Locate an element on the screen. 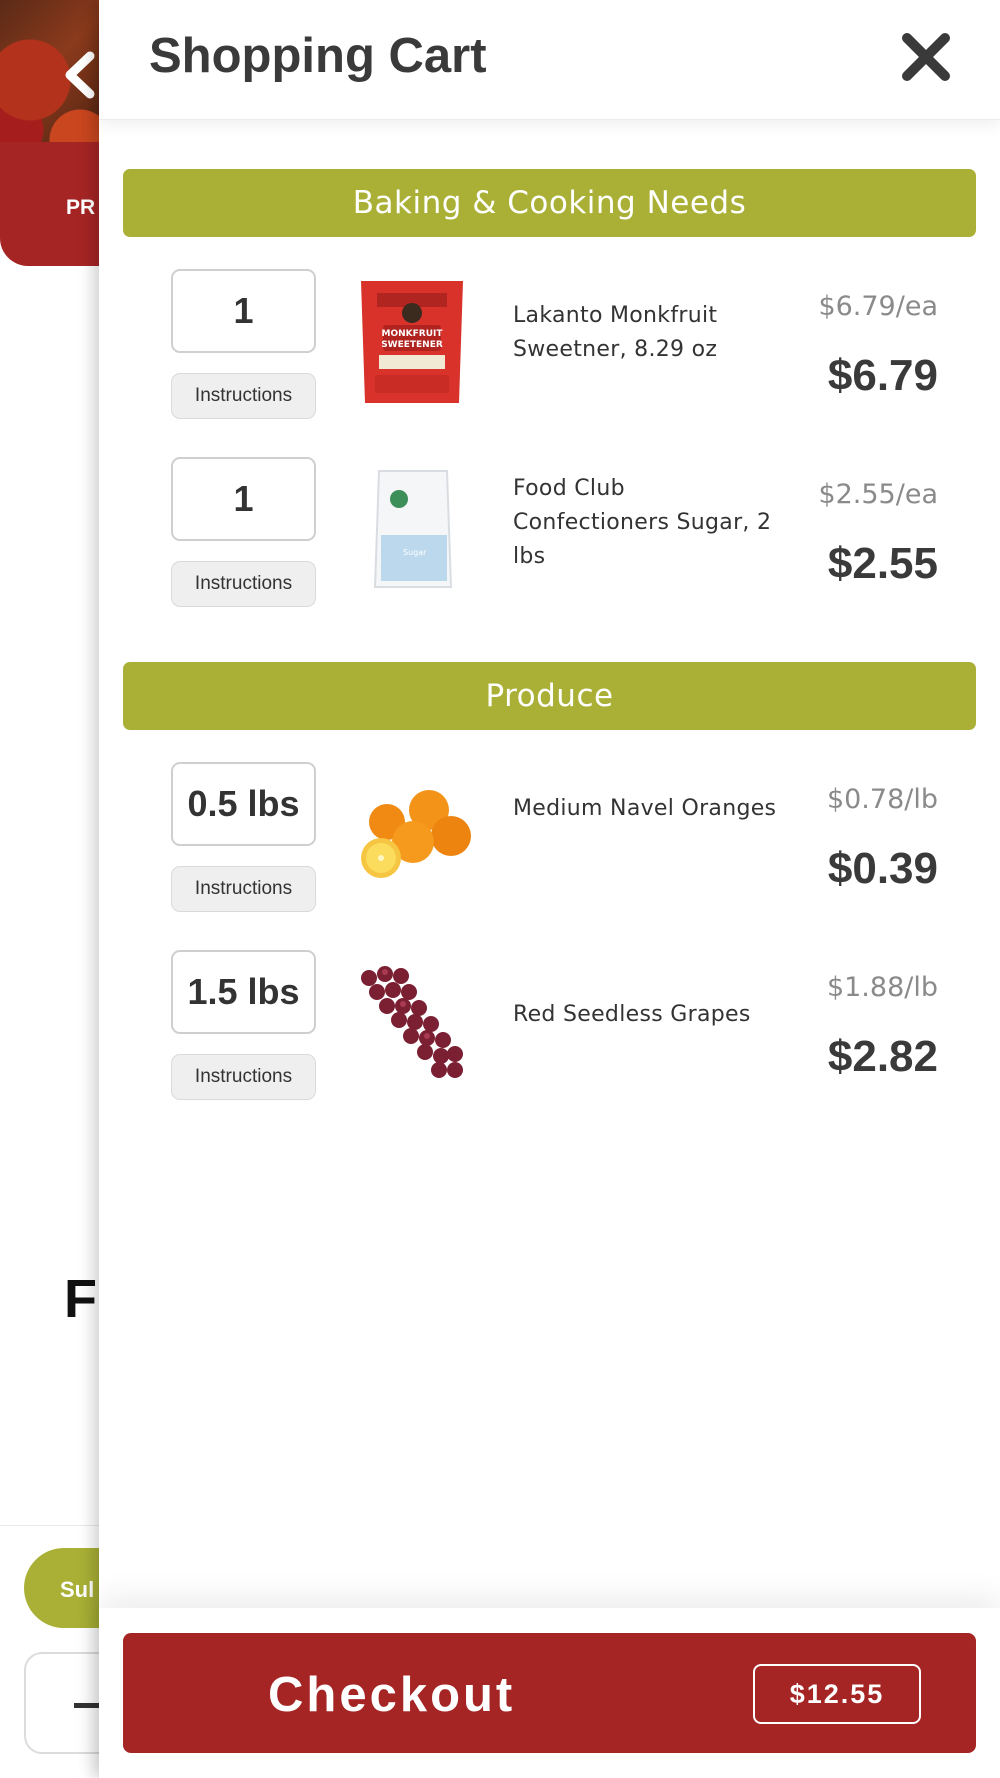 The height and width of the screenshot is (1778, 1000). sugar-bag-icon: Sugar is located at coordinates (412, 529).